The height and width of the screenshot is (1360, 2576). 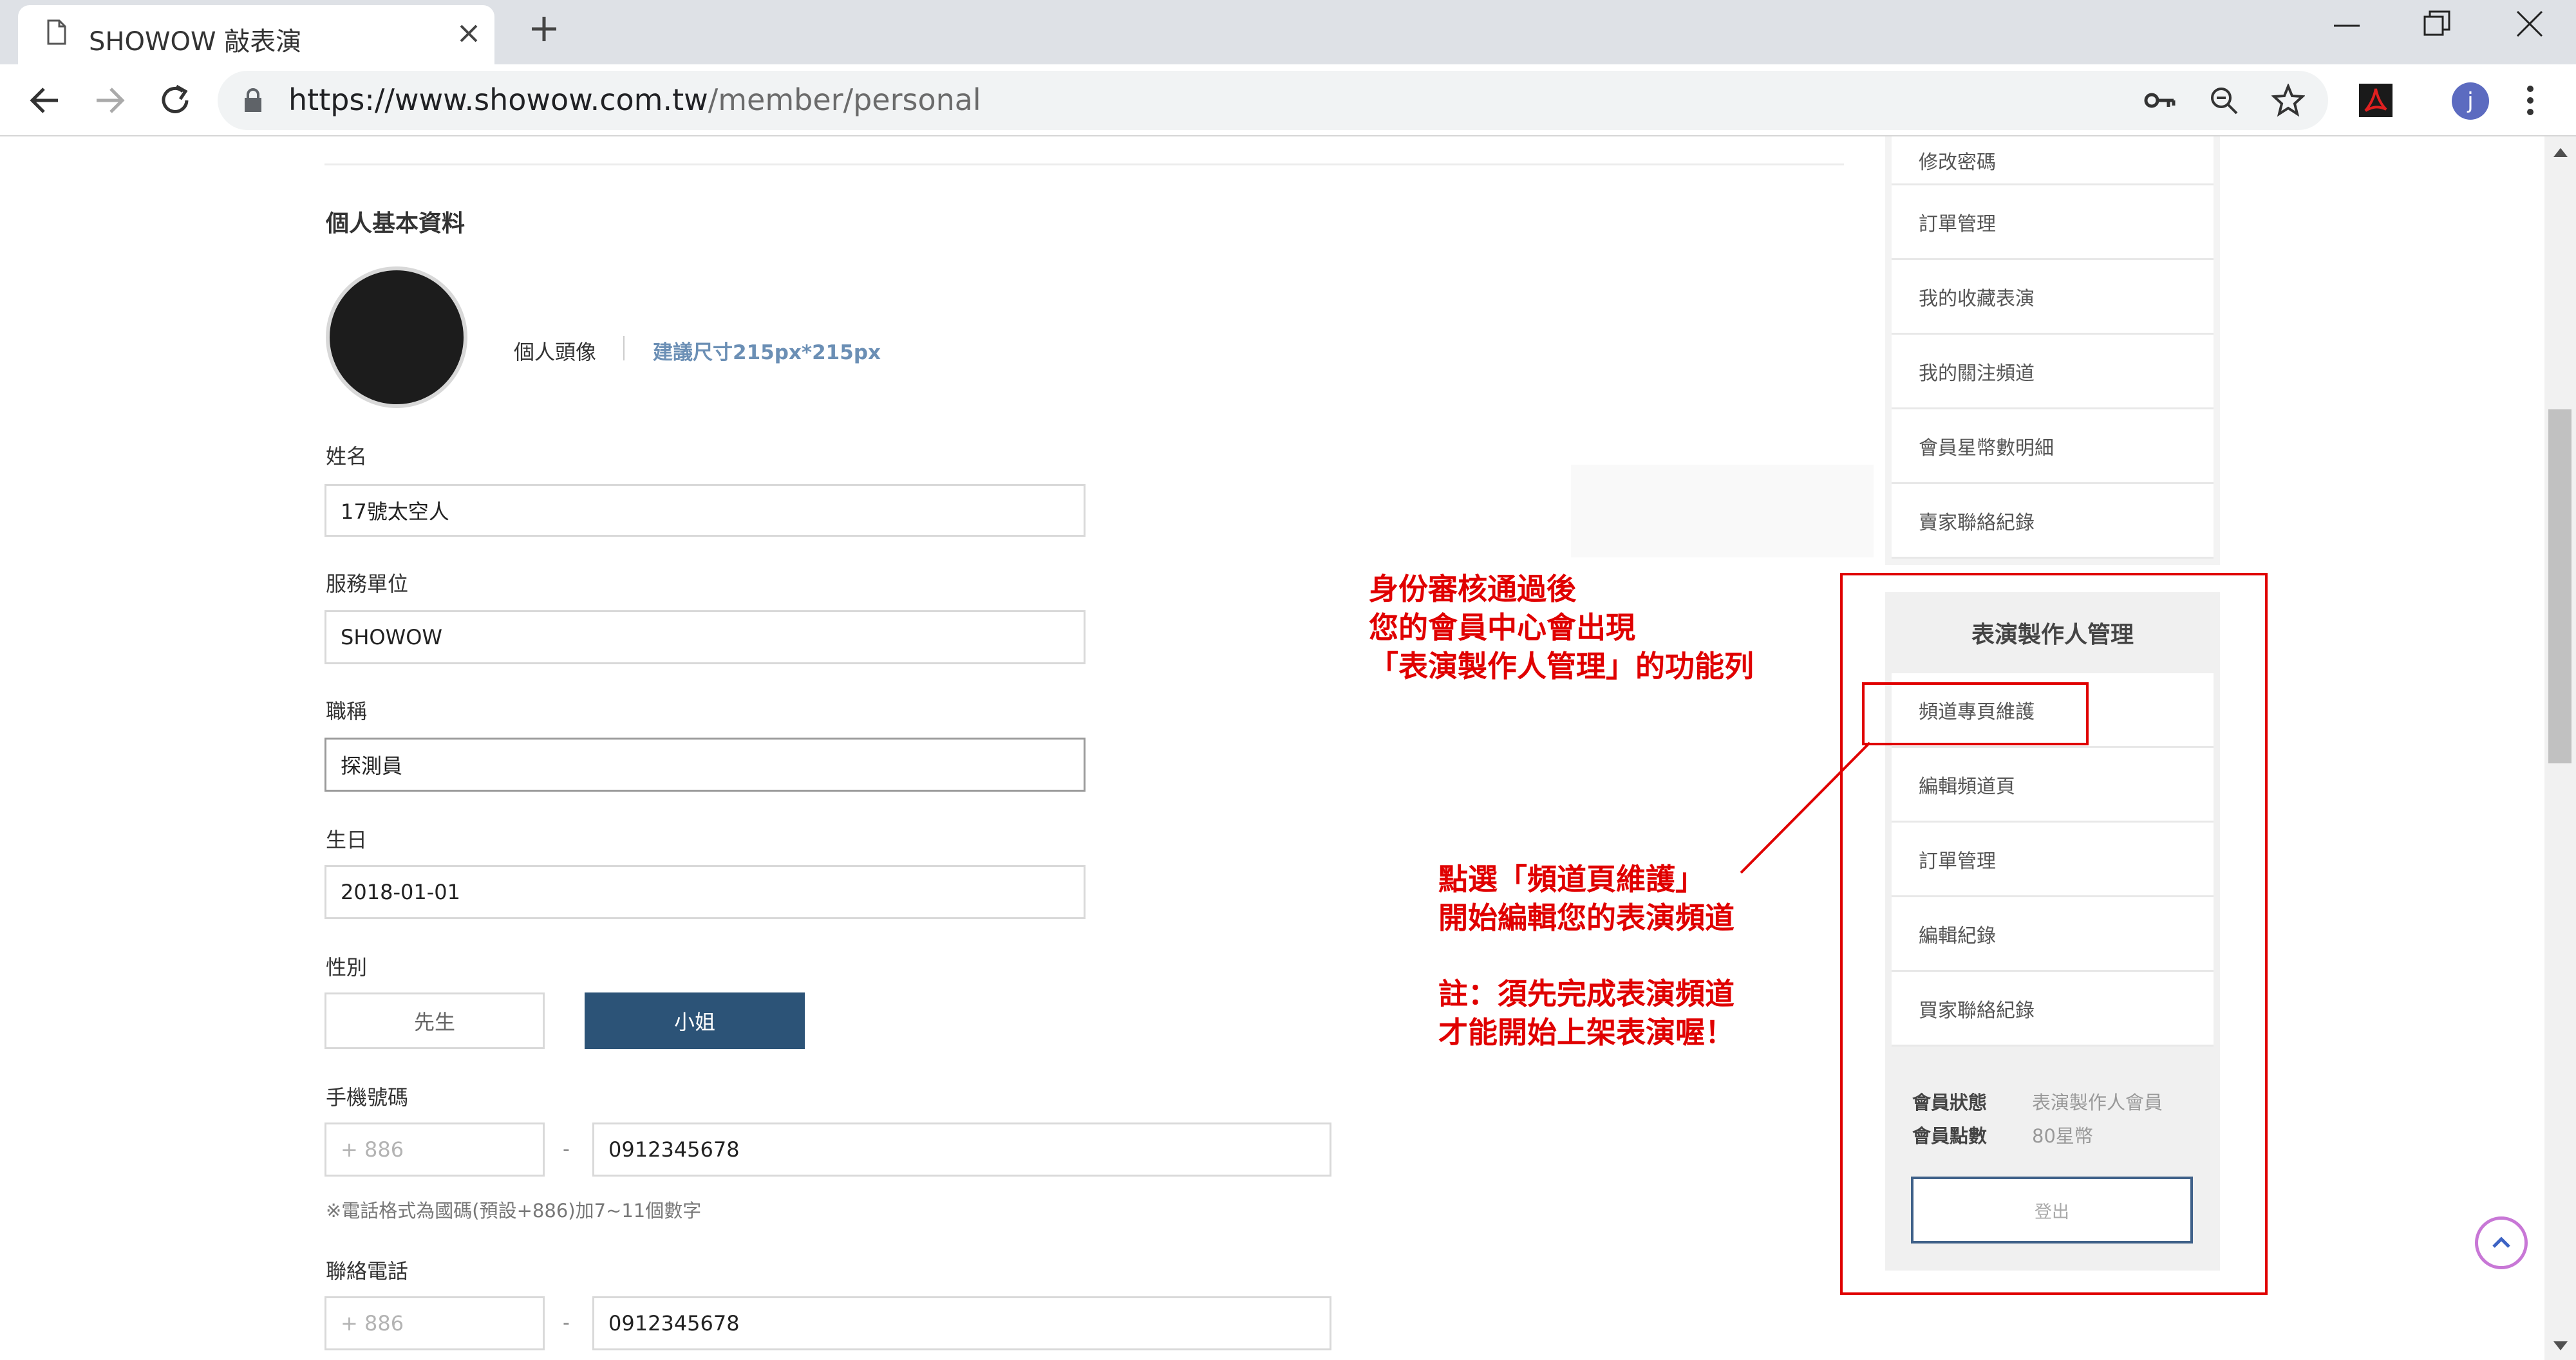 I want to click on annotation-producer-frame, so click(x=2054, y=934).